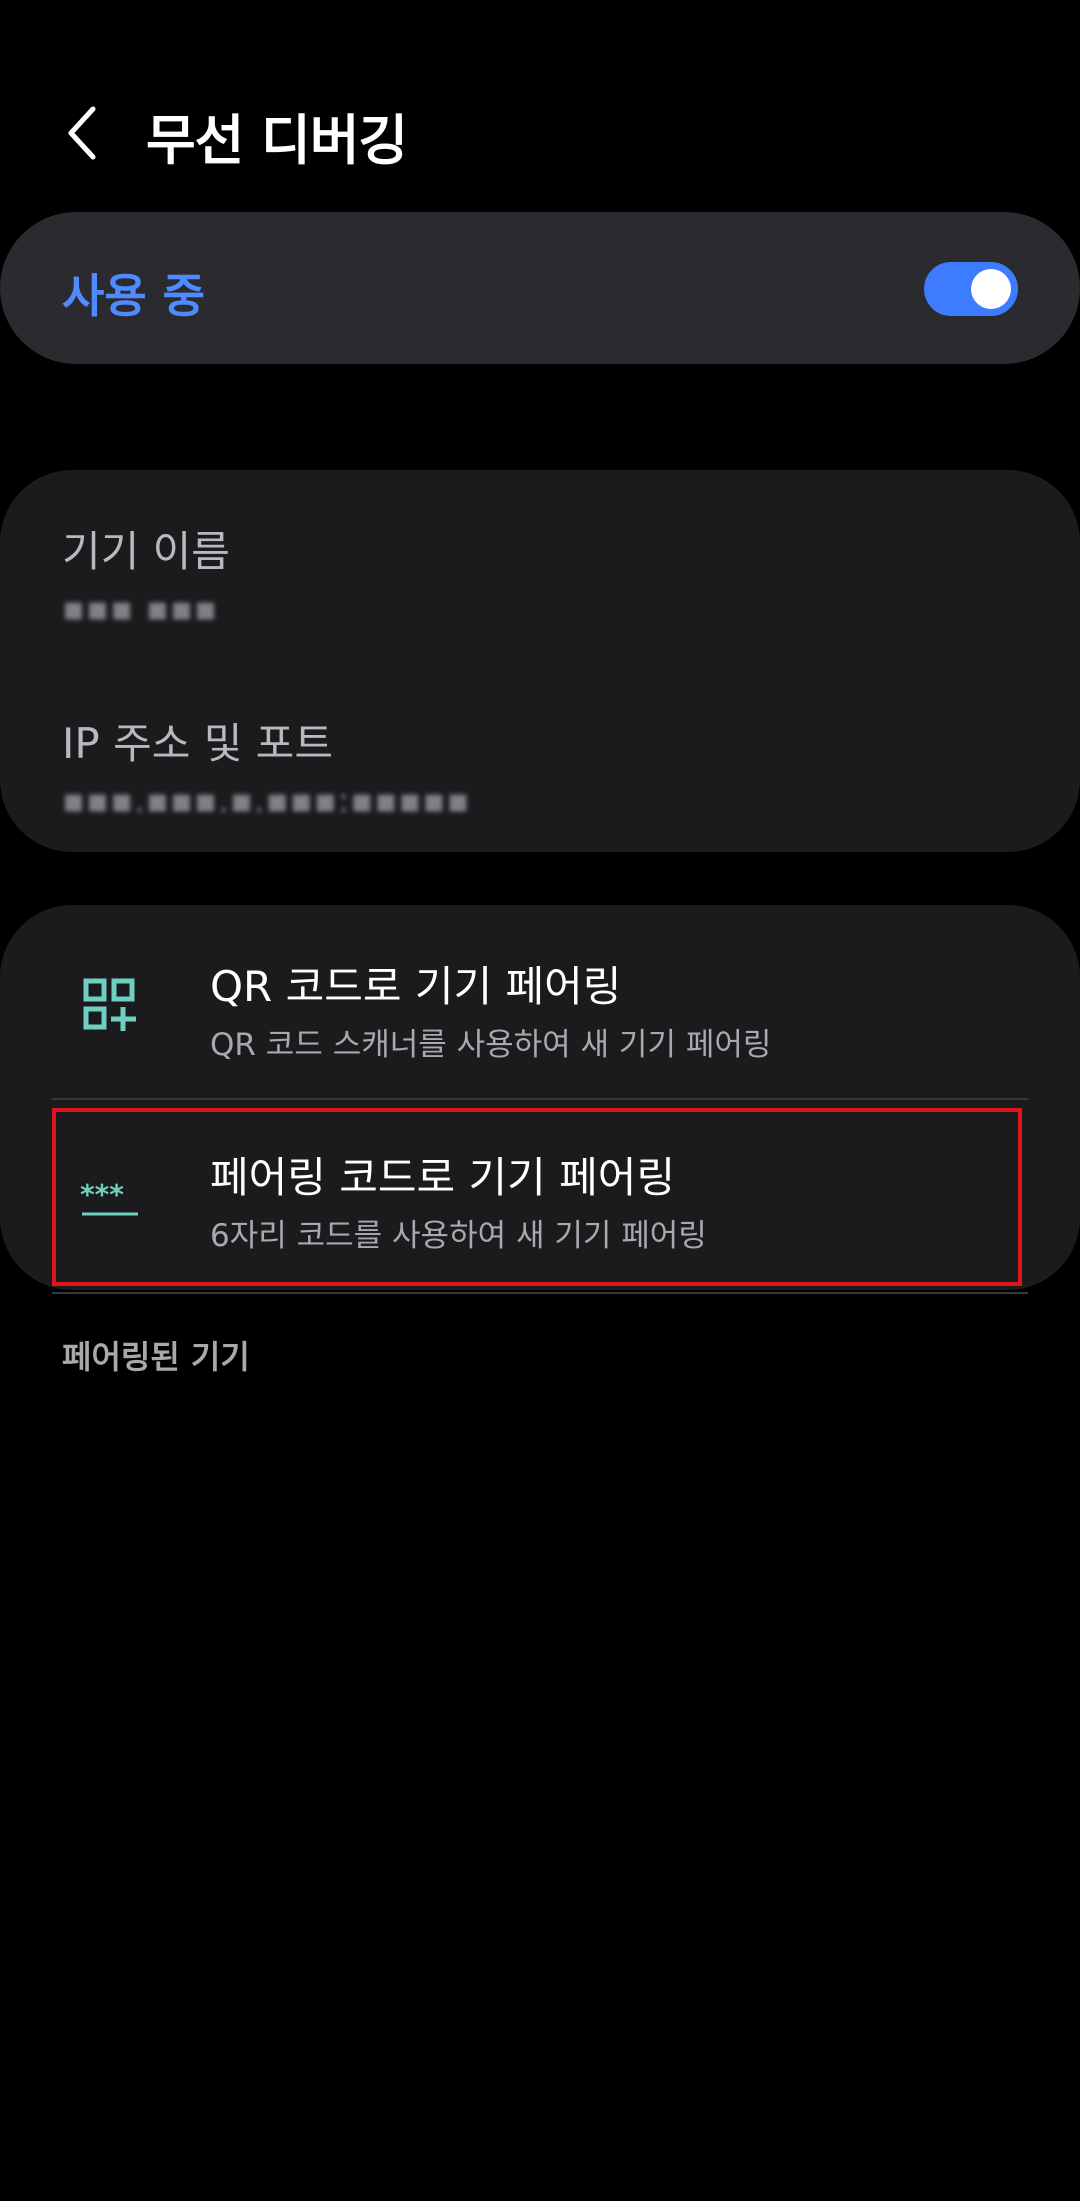 This screenshot has height=2201, width=1080. I want to click on device-name-title: 기기 이름, so click(146, 551).